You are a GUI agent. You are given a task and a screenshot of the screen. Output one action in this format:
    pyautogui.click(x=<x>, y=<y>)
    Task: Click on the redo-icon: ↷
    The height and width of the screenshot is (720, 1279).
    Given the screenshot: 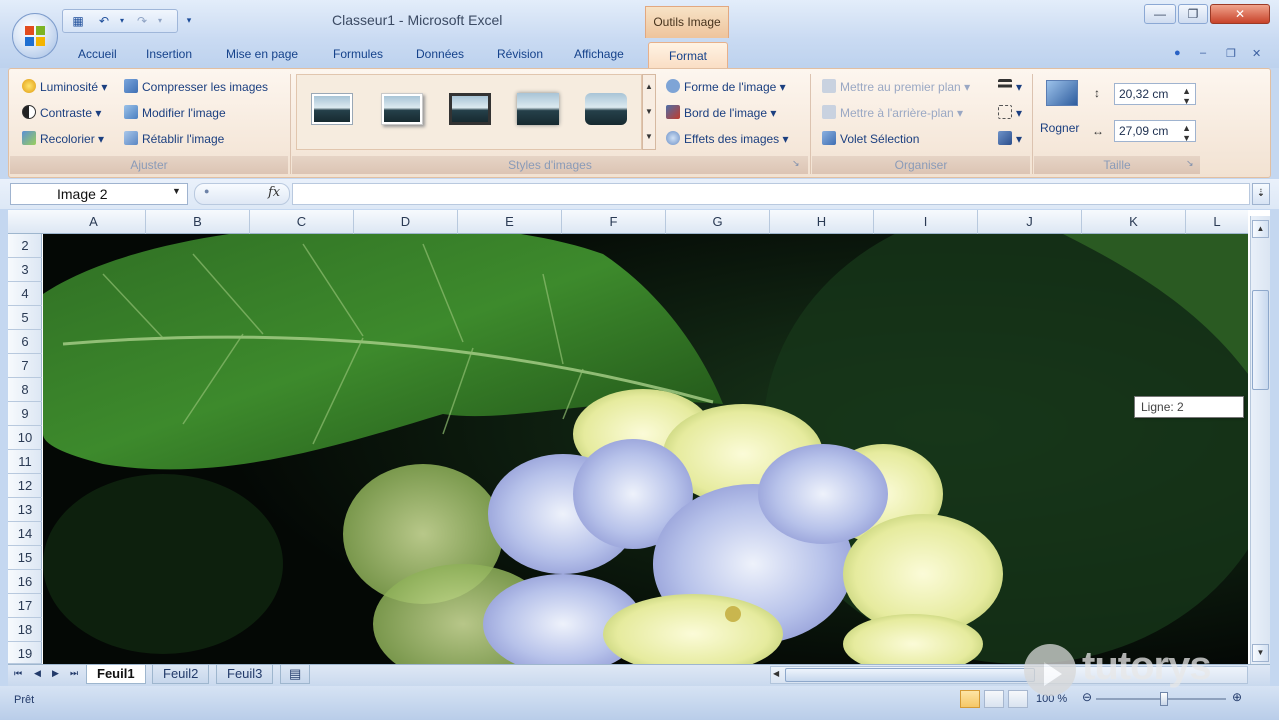 What is the action you would take?
    pyautogui.click(x=142, y=21)
    